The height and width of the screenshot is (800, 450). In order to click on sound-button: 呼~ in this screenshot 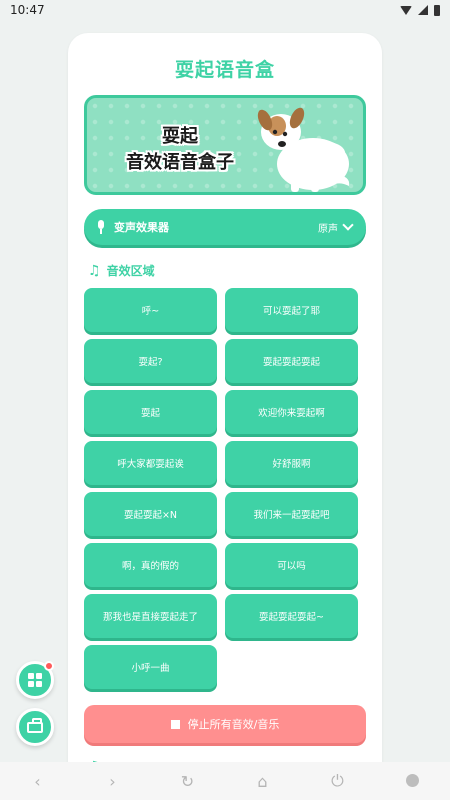, I will do `click(150, 310)`.